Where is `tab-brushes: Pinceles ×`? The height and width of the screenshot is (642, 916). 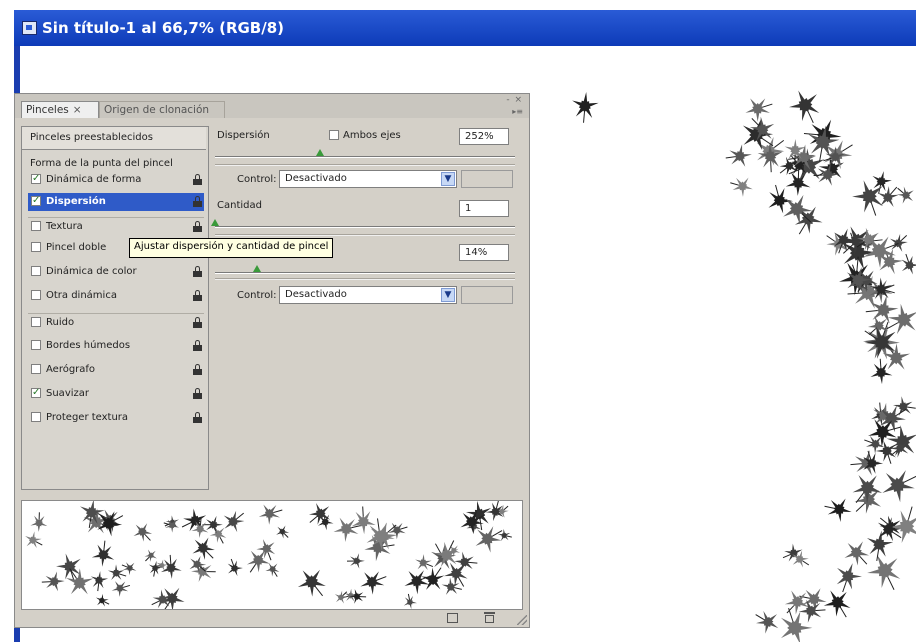
tab-brushes: Pinceles × is located at coordinates (60, 109).